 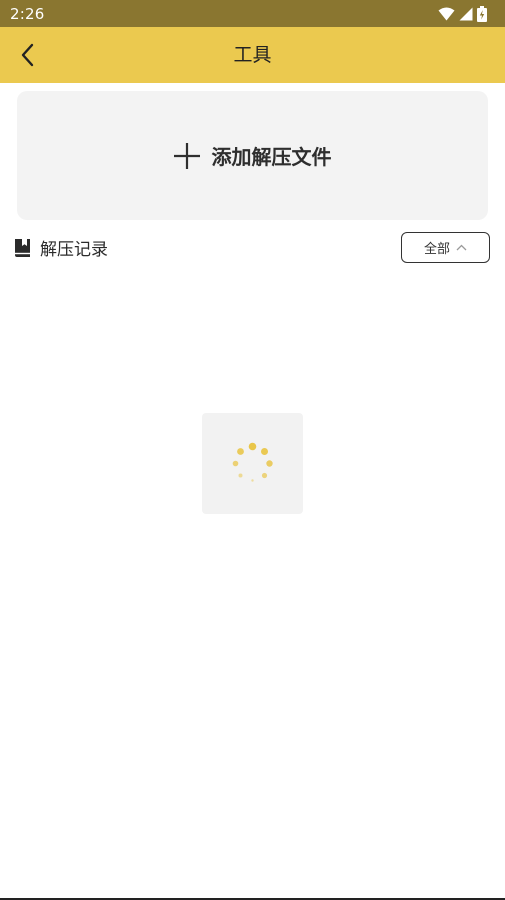 I want to click on status-bar: 2:26, so click(x=252, y=13).